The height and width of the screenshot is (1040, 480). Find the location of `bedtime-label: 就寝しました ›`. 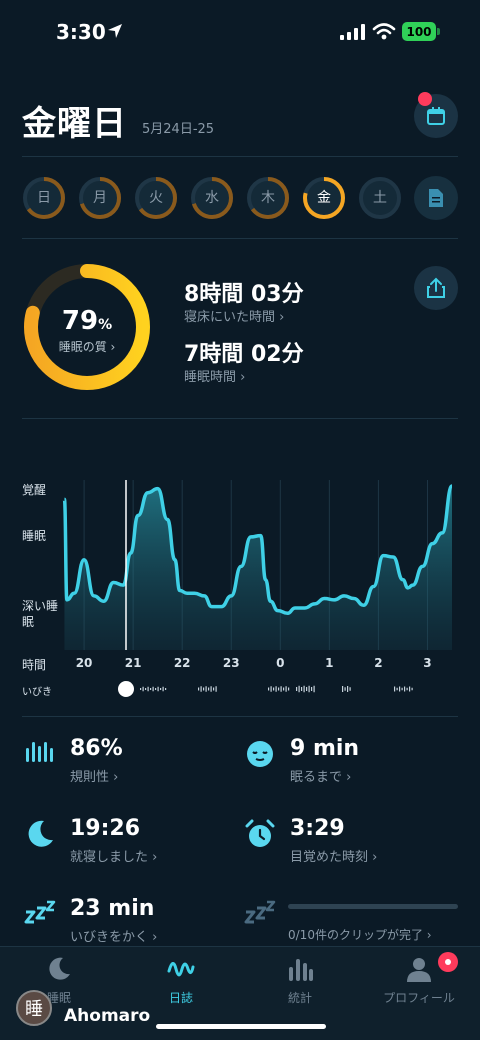

bedtime-label: 就寝しました › is located at coordinates (114, 857).